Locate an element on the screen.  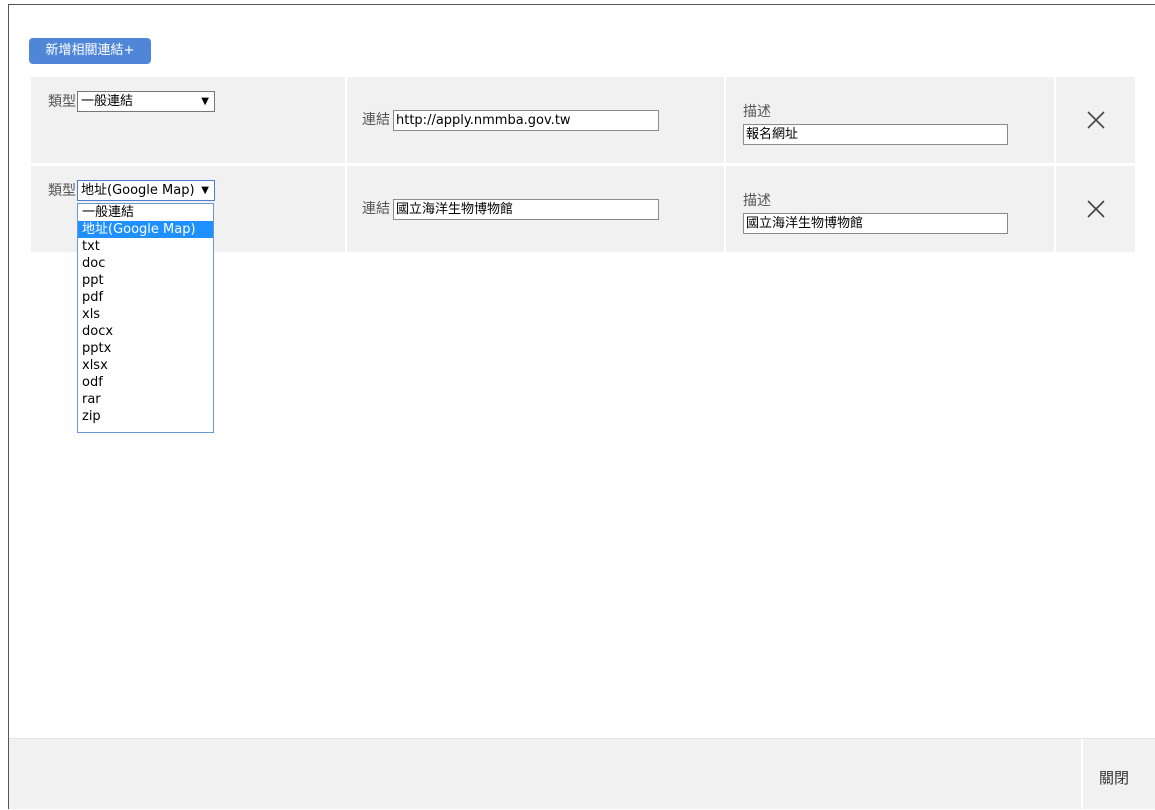
add-link-button: 新增相關連結+ is located at coordinates (90, 51).